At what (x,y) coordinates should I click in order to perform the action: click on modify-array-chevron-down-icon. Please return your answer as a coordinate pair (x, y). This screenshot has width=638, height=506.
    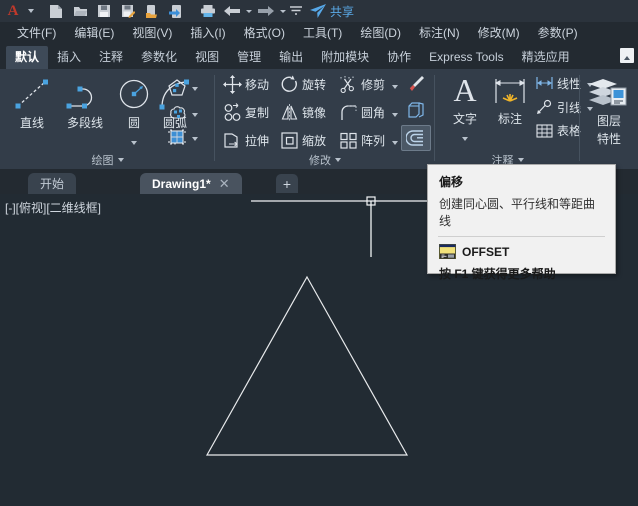
    Looking at the image, I should click on (395, 141).